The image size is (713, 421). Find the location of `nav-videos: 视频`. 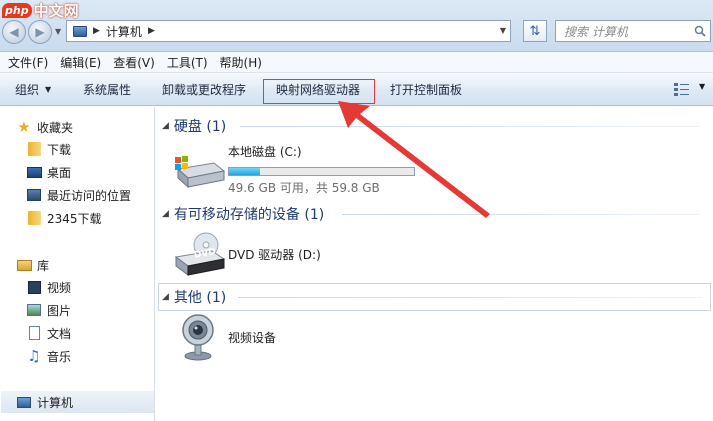

nav-videos: 视频 is located at coordinates (48, 287).